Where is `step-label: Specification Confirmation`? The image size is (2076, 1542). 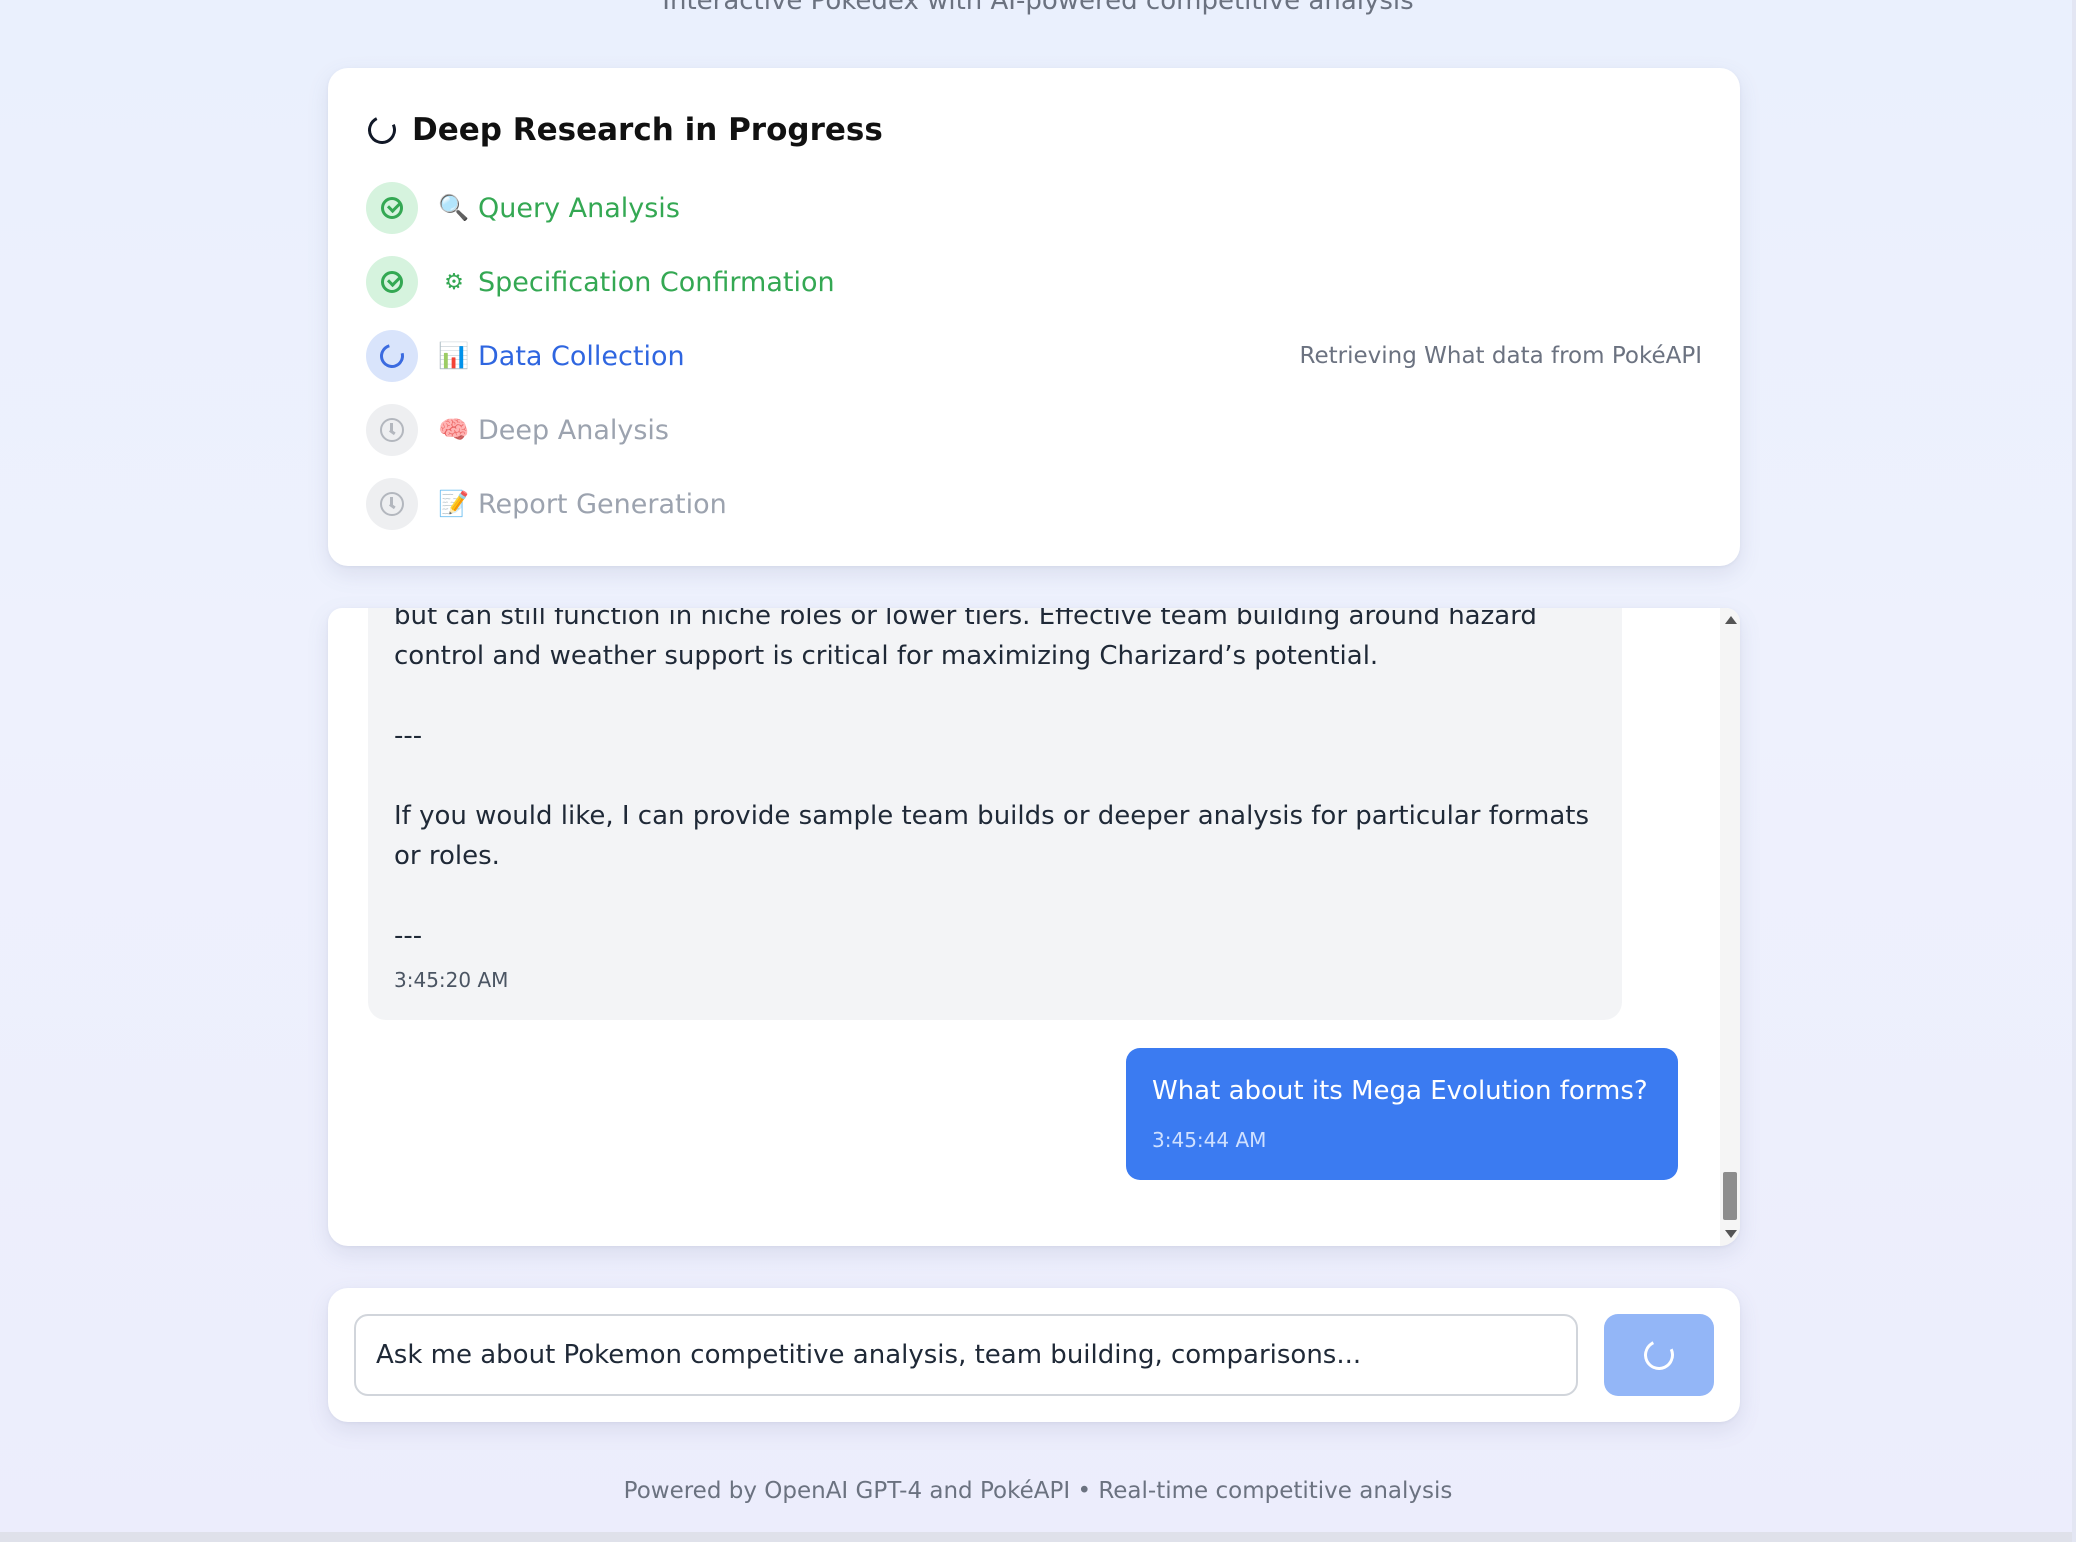
step-label: Specification Confirmation is located at coordinates (656, 282).